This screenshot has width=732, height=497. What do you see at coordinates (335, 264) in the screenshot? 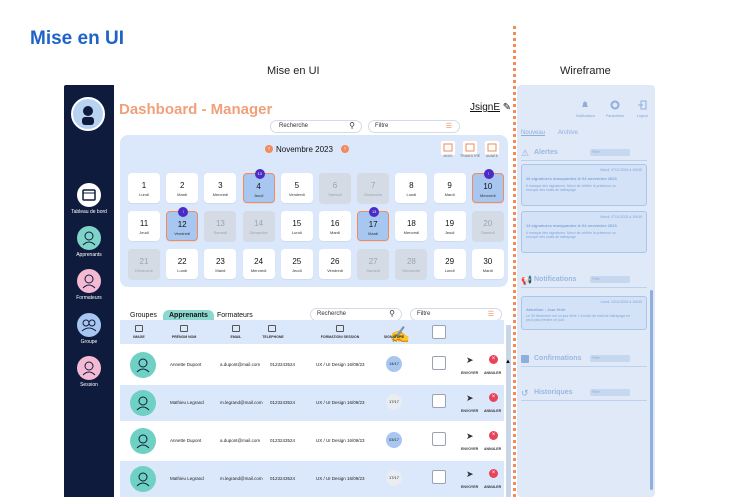
I see `calendar-day: 26 Vendredi` at bounding box center [335, 264].